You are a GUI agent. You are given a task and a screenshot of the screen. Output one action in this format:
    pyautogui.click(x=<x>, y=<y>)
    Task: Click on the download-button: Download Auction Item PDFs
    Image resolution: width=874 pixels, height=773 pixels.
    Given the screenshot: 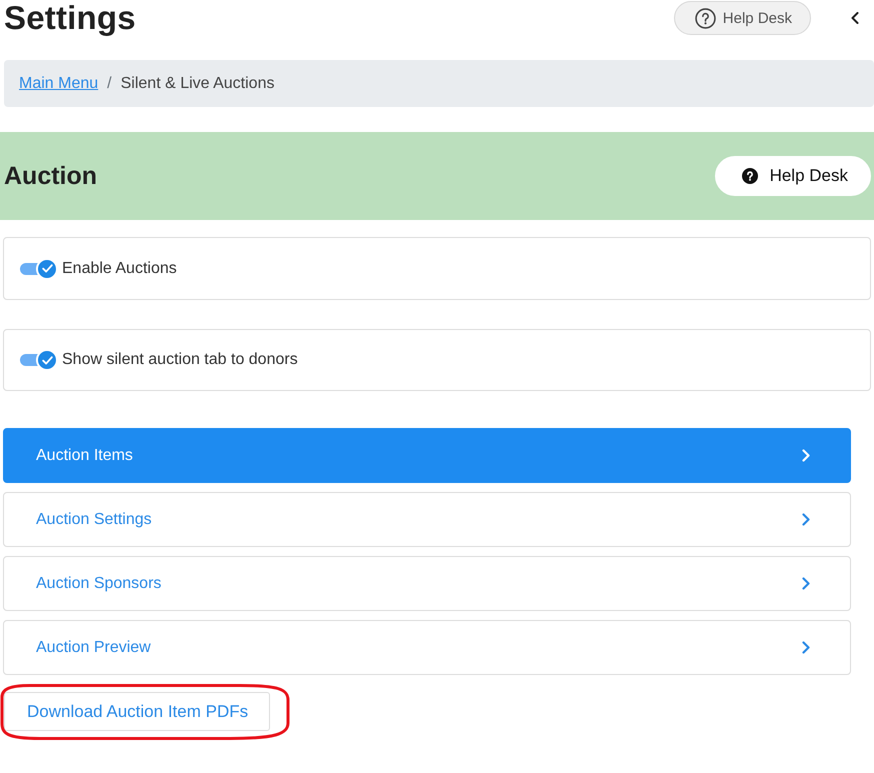 What is the action you would take?
    pyautogui.click(x=137, y=711)
    